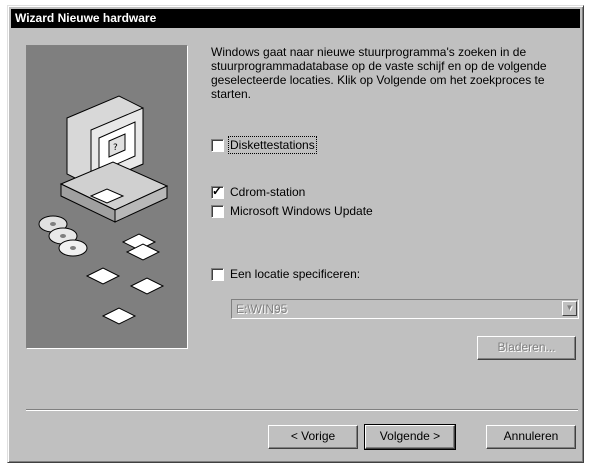 The height and width of the screenshot is (472, 590). What do you see at coordinates (301, 211) in the screenshot?
I see `windows-update-label: Microsoft Windows Update` at bounding box center [301, 211].